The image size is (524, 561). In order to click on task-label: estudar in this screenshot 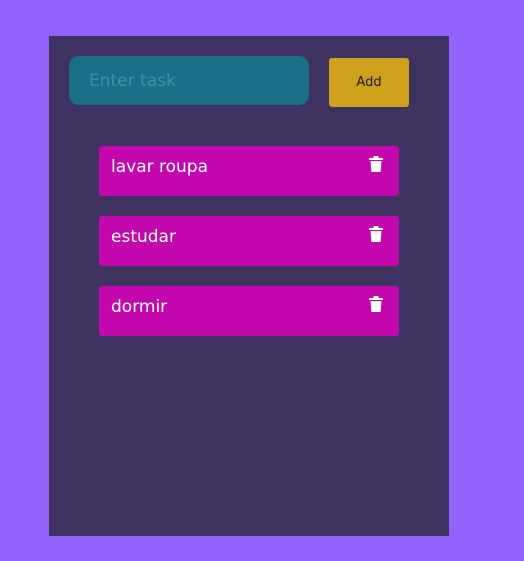, I will do `click(143, 237)`.